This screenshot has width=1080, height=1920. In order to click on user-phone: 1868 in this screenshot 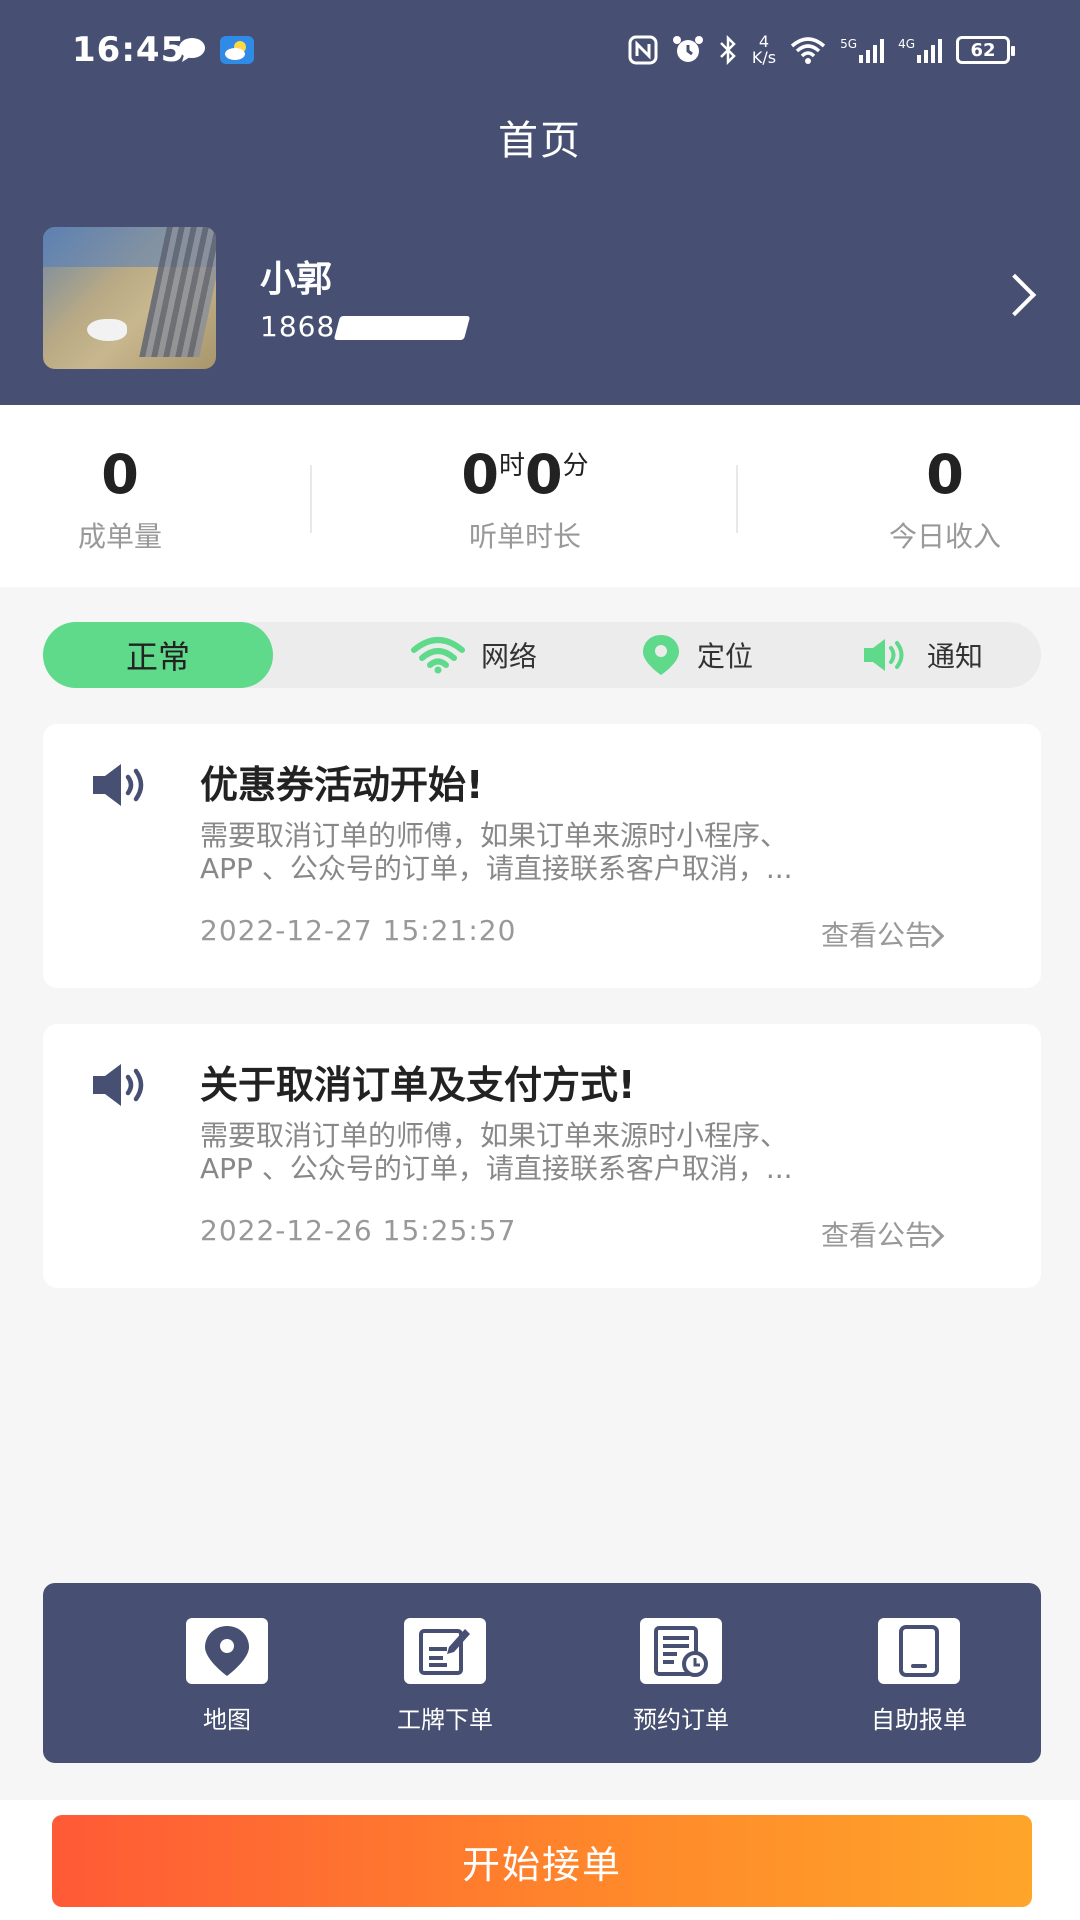, I will do `click(365, 326)`.